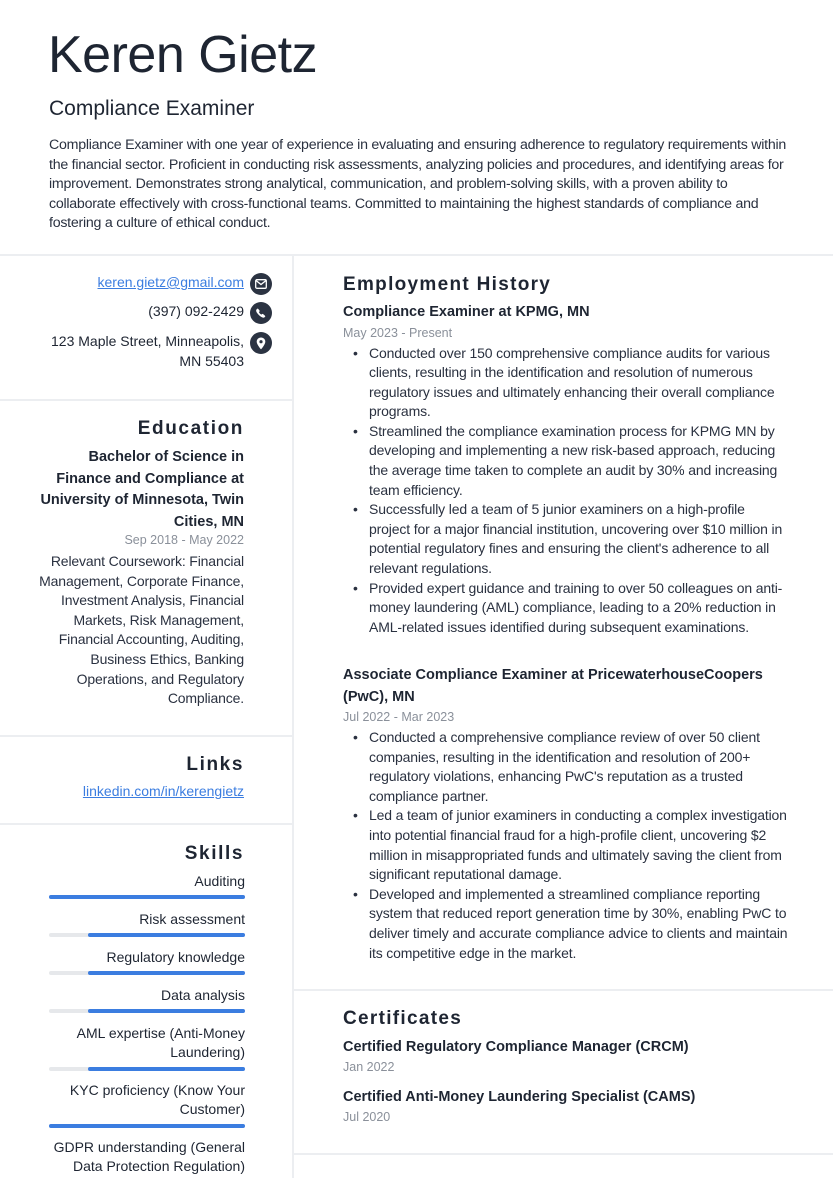 The image size is (833, 1178). What do you see at coordinates (184, 540) in the screenshot?
I see `education-dates: Sep 2018 - May 2022` at bounding box center [184, 540].